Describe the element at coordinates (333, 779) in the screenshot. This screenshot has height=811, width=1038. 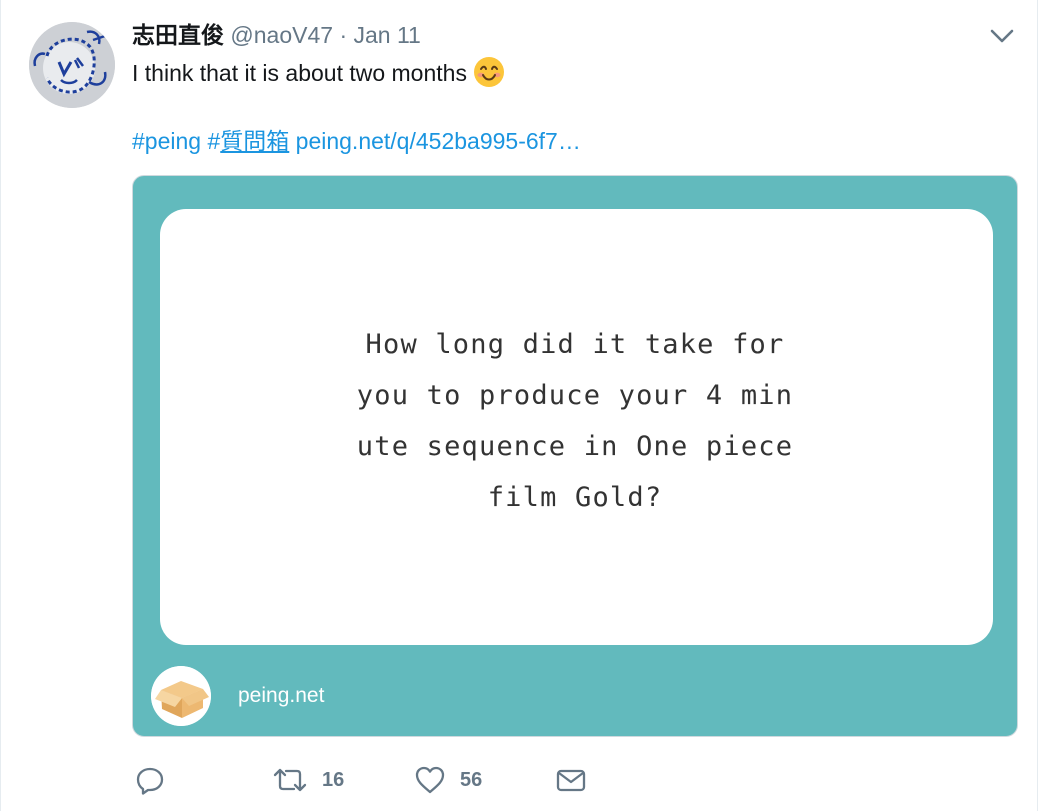
I see `retweet-count: 16` at that location.